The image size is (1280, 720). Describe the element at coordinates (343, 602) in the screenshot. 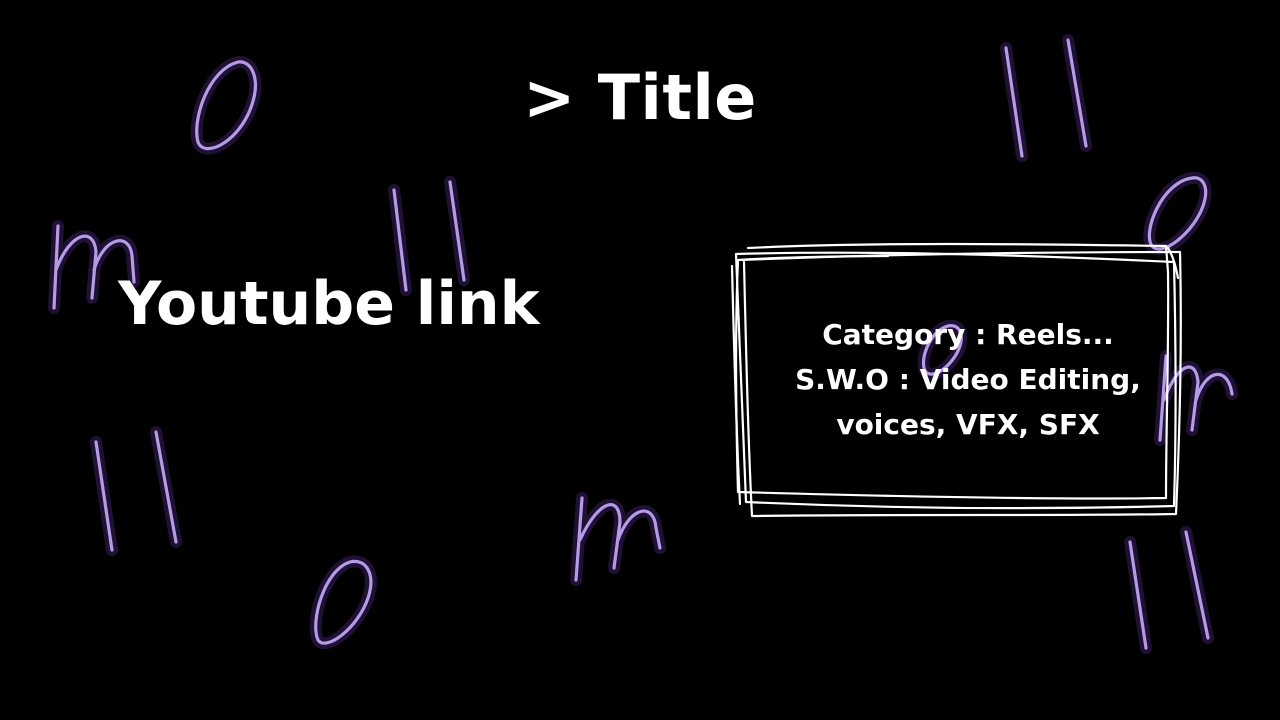

I see `neon-letter-o-icon` at that location.